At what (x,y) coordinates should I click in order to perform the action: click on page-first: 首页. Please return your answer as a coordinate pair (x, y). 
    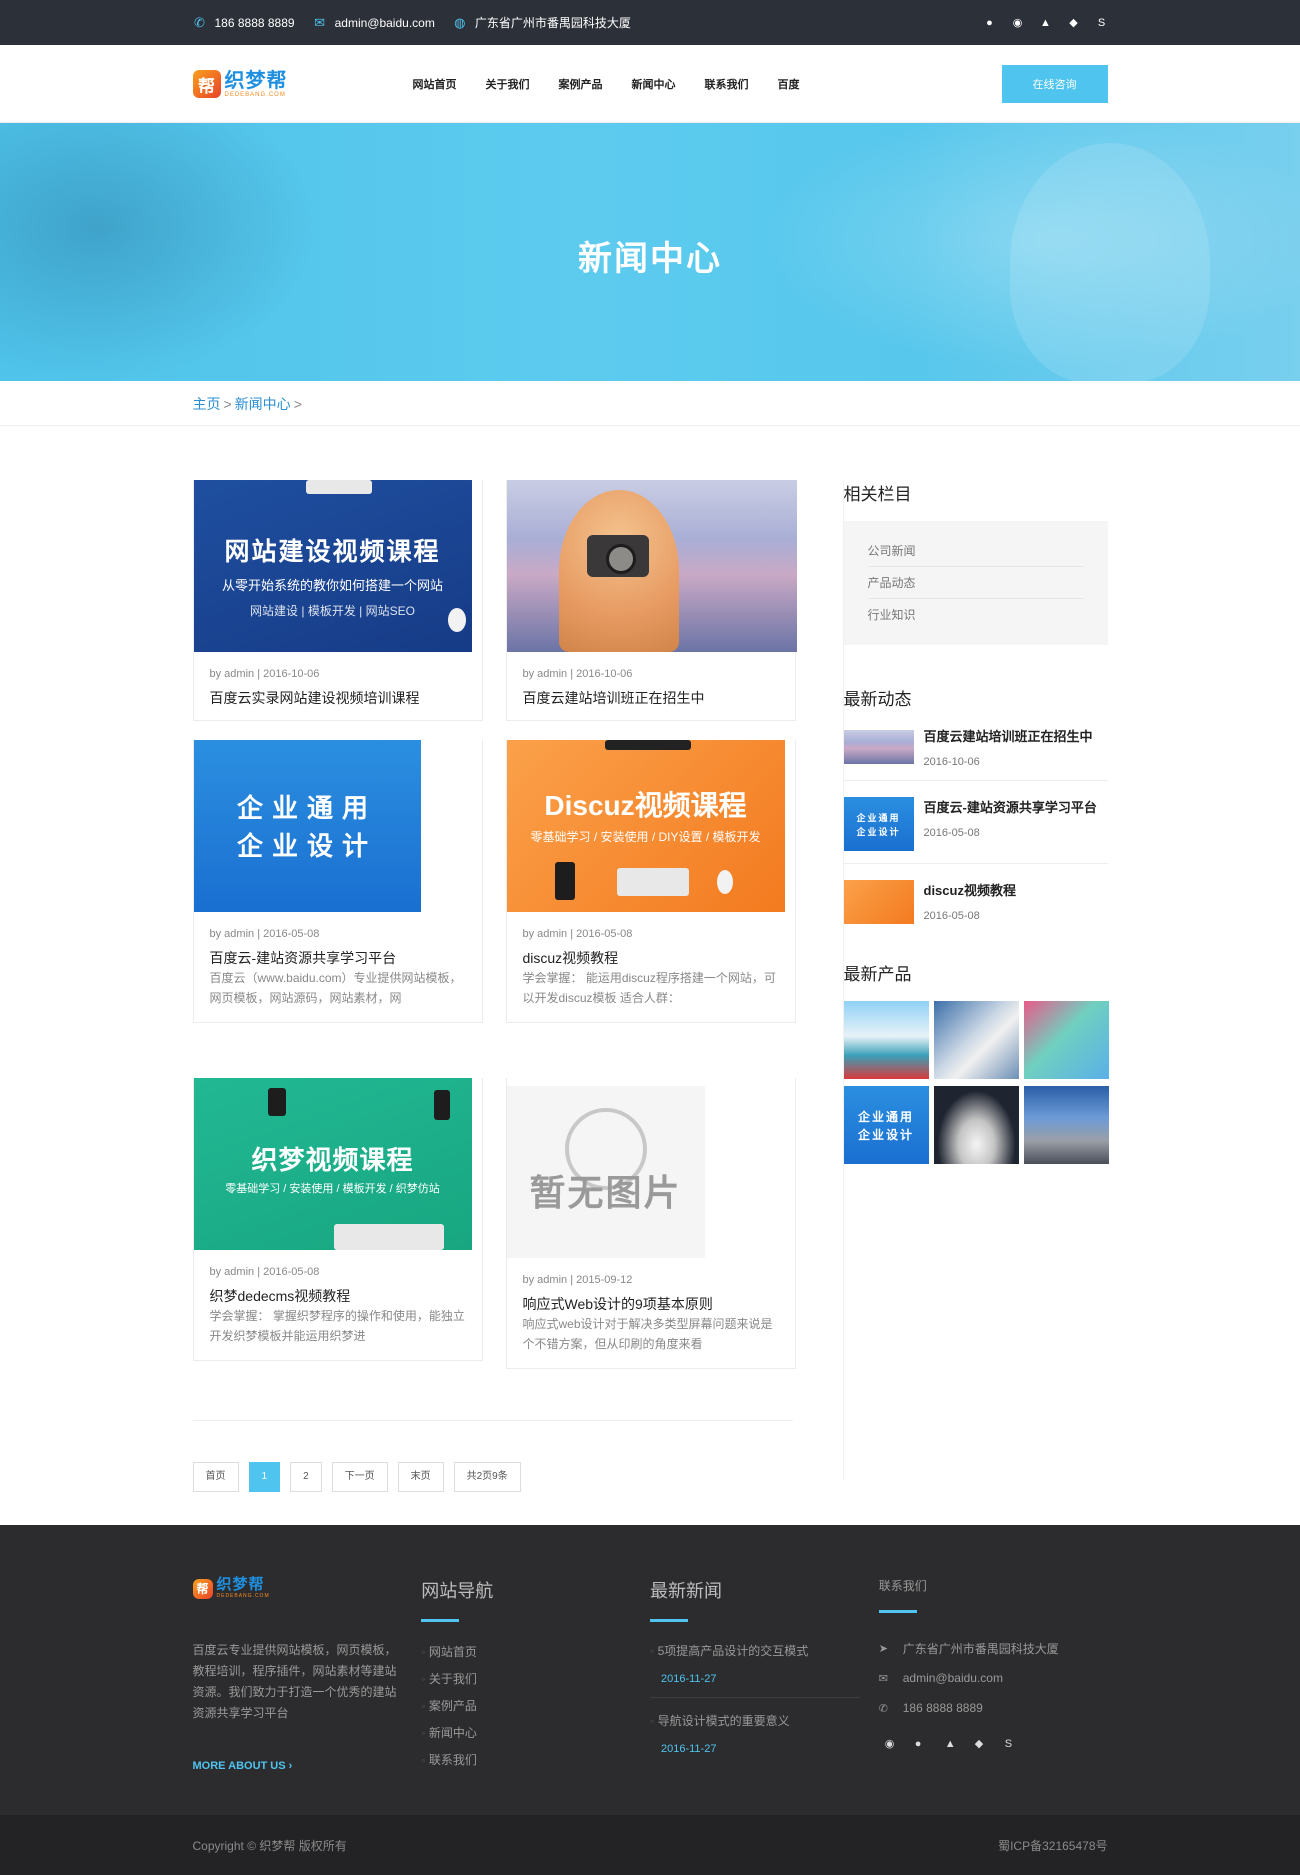
    Looking at the image, I should click on (215, 1477).